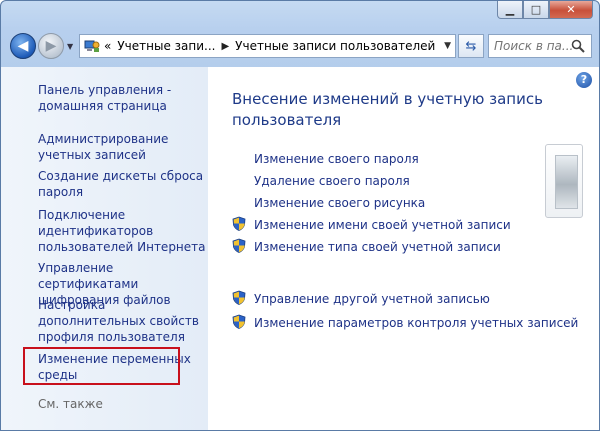 The image size is (600, 431). I want to click on task-link-change-picture: Изменение своего рисунка, so click(339, 203).